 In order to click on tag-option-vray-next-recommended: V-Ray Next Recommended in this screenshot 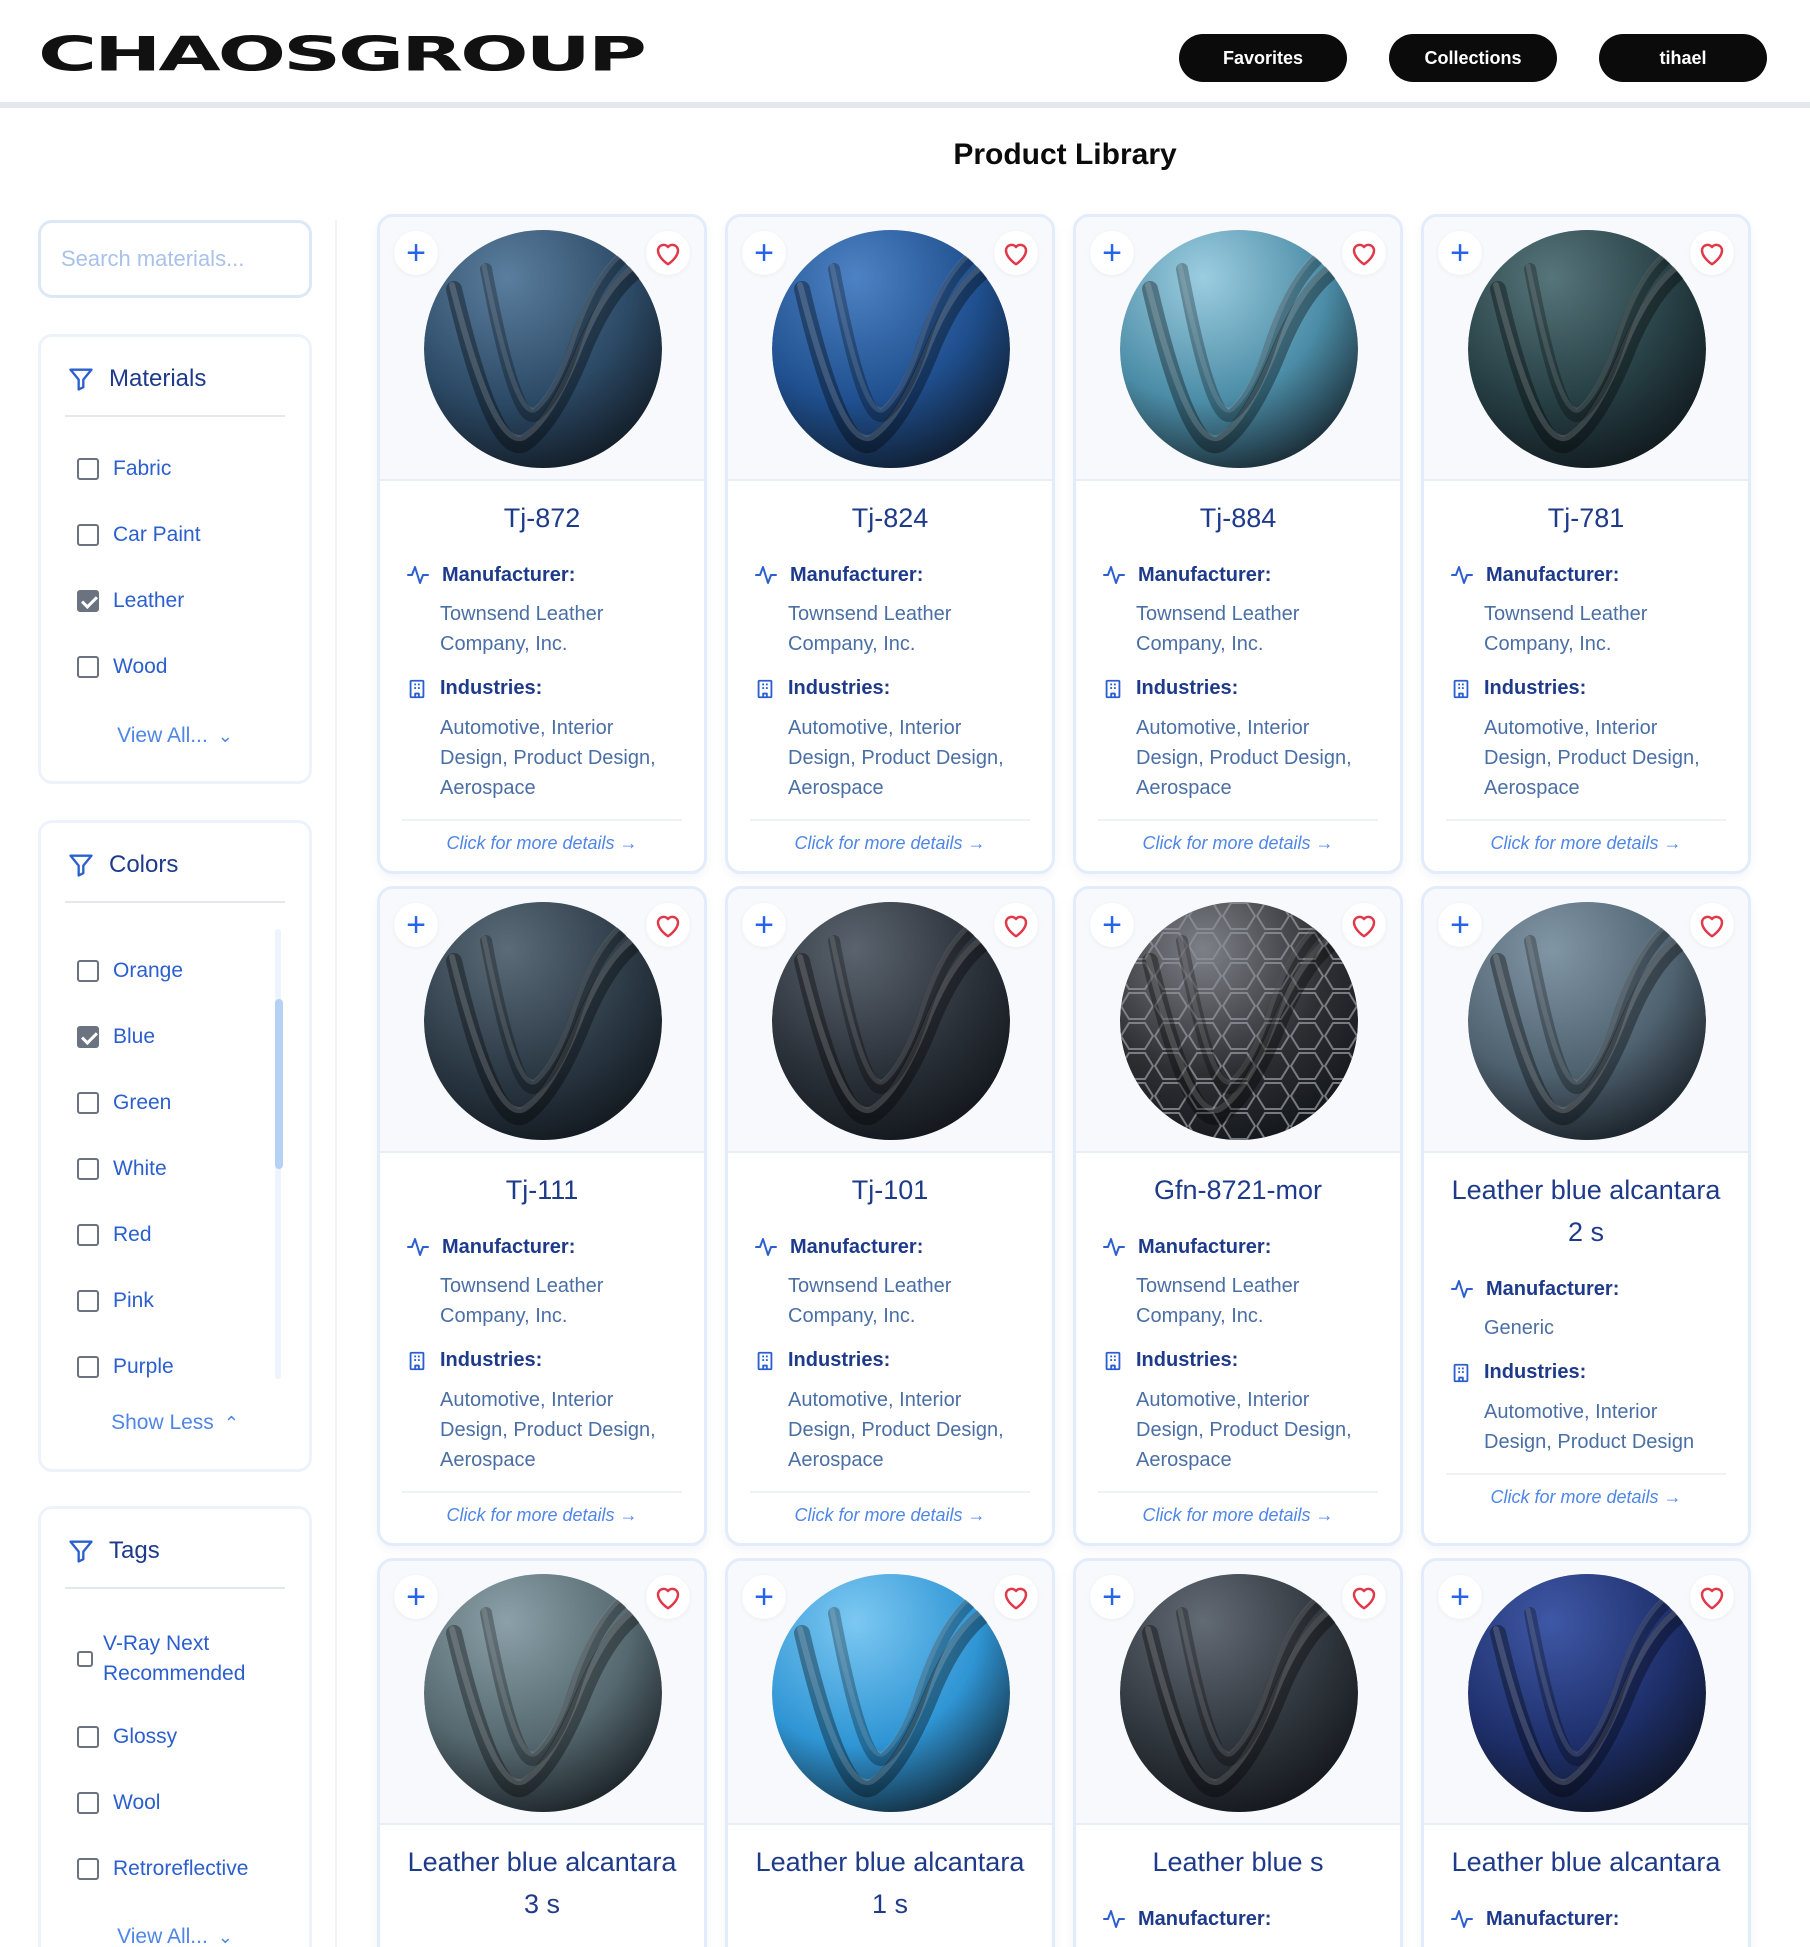, I will do `click(161, 1659)`.